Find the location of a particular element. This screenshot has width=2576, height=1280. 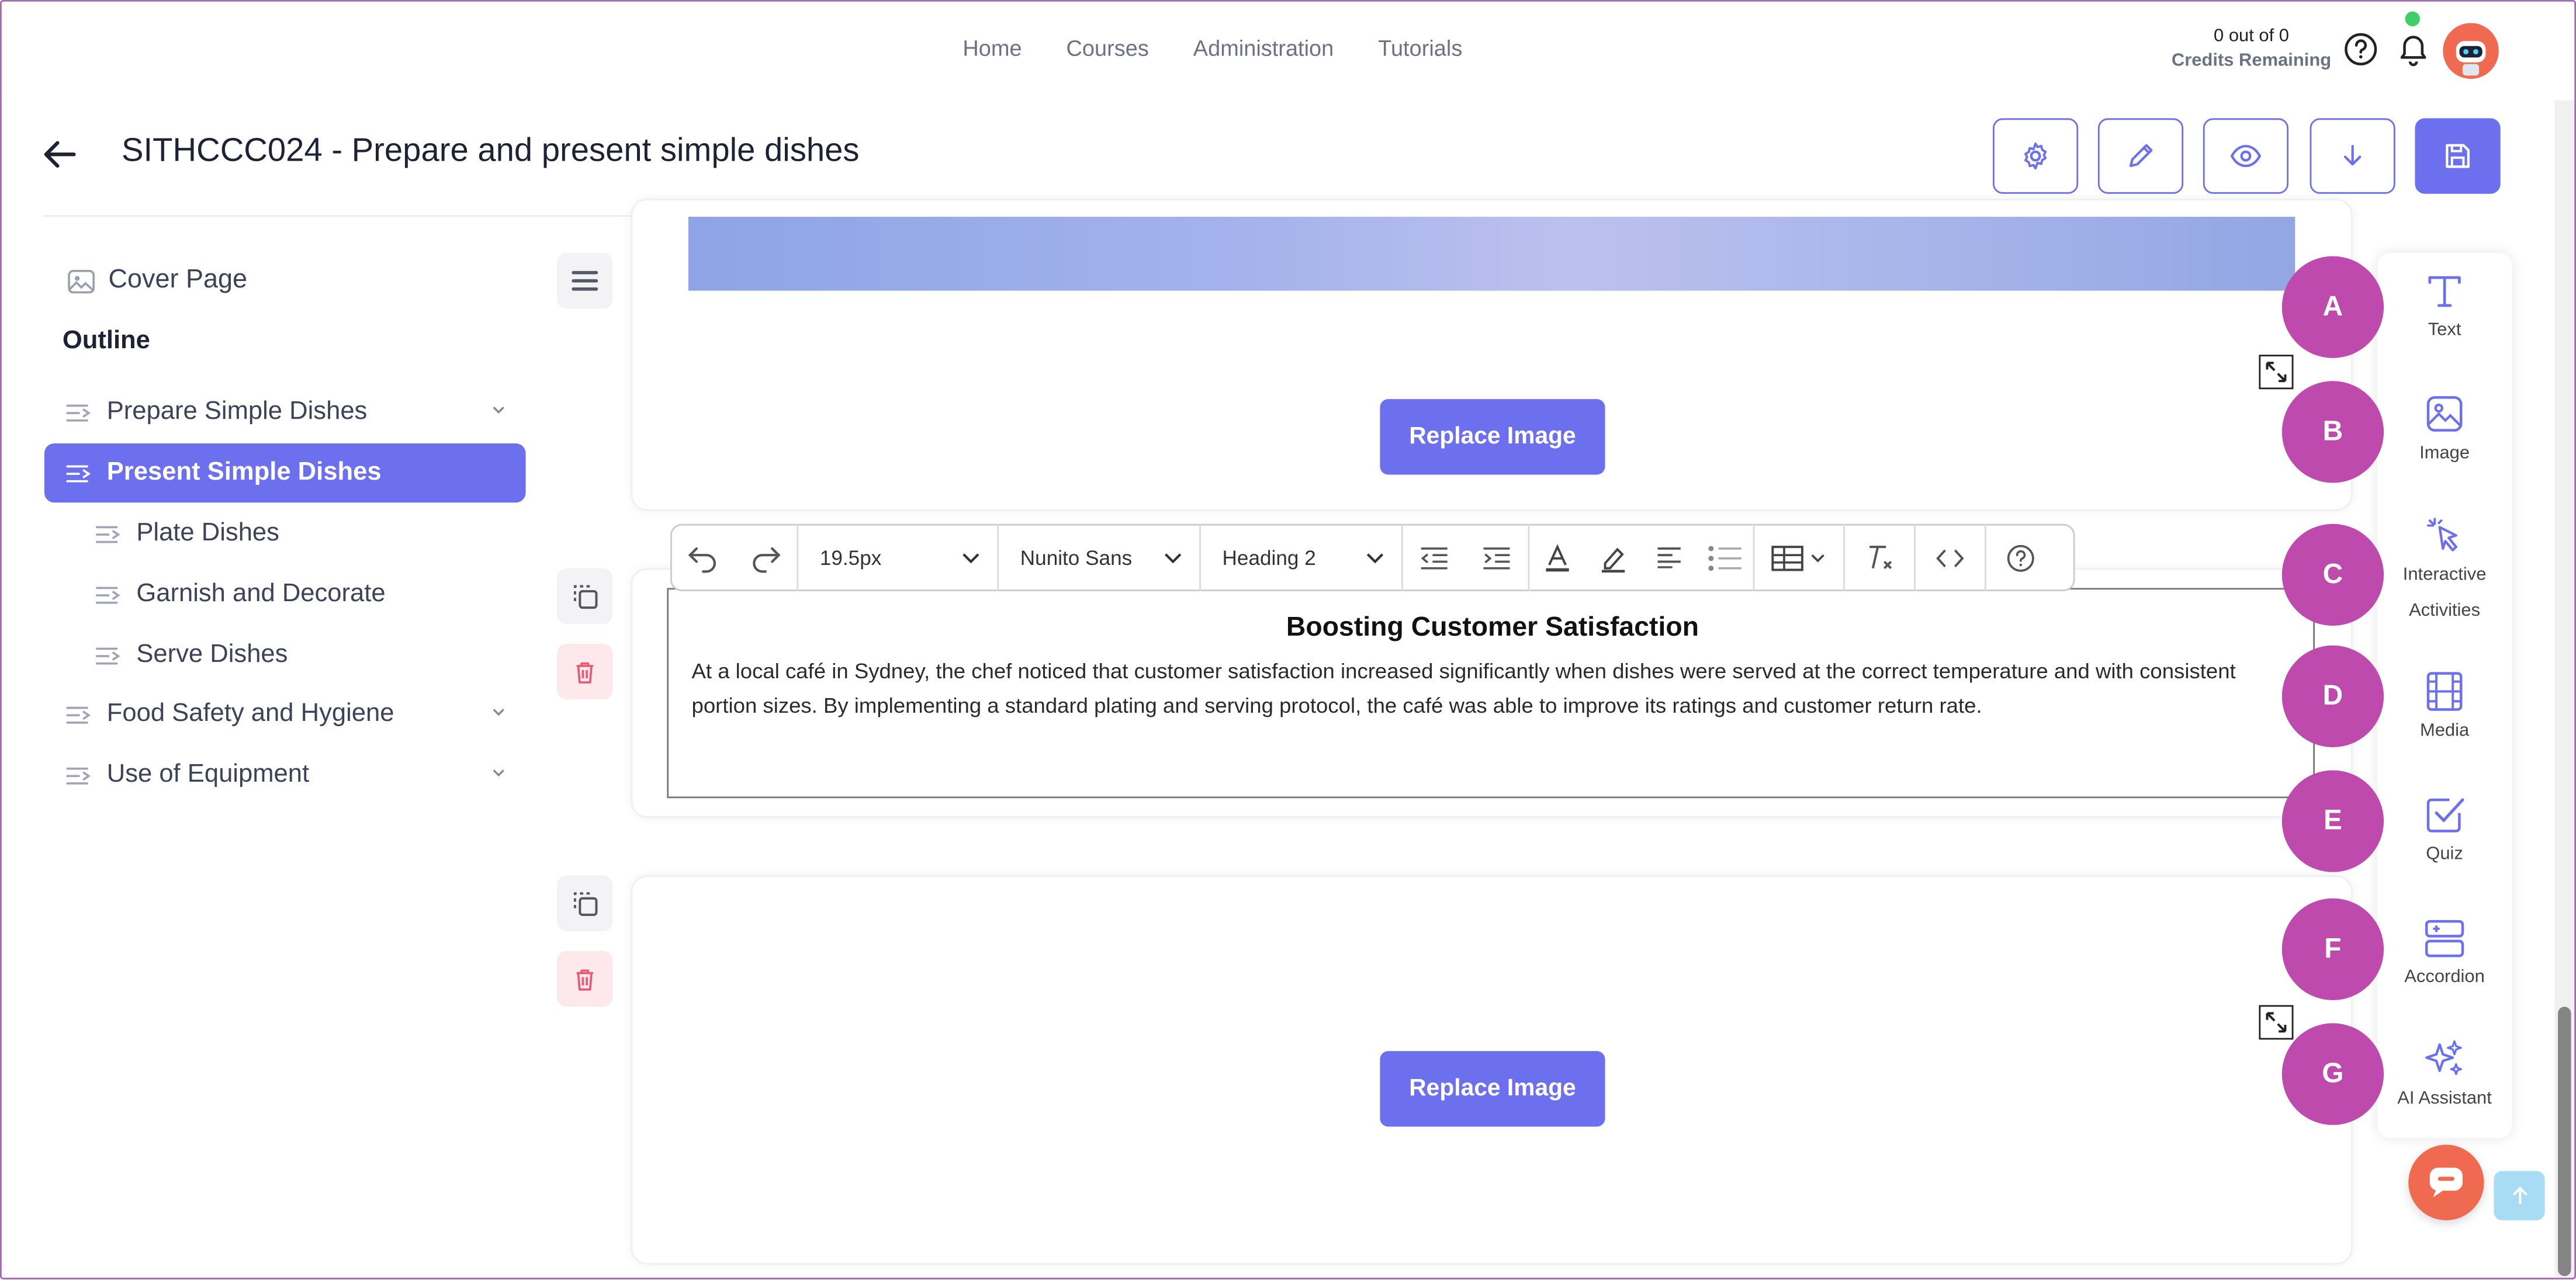

nav-administration: Administration is located at coordinates (1263, 49).